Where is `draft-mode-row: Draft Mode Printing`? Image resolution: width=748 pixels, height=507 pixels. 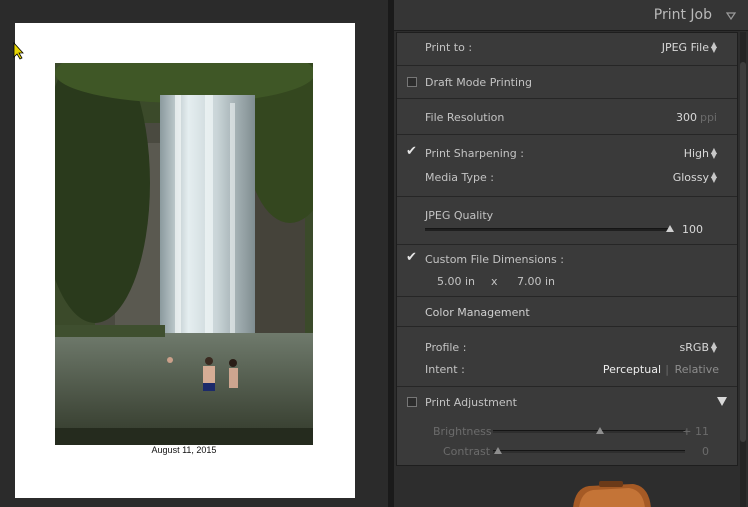
draft-mode-row: Draft Mode Printing is located at coordinates (567, 83).